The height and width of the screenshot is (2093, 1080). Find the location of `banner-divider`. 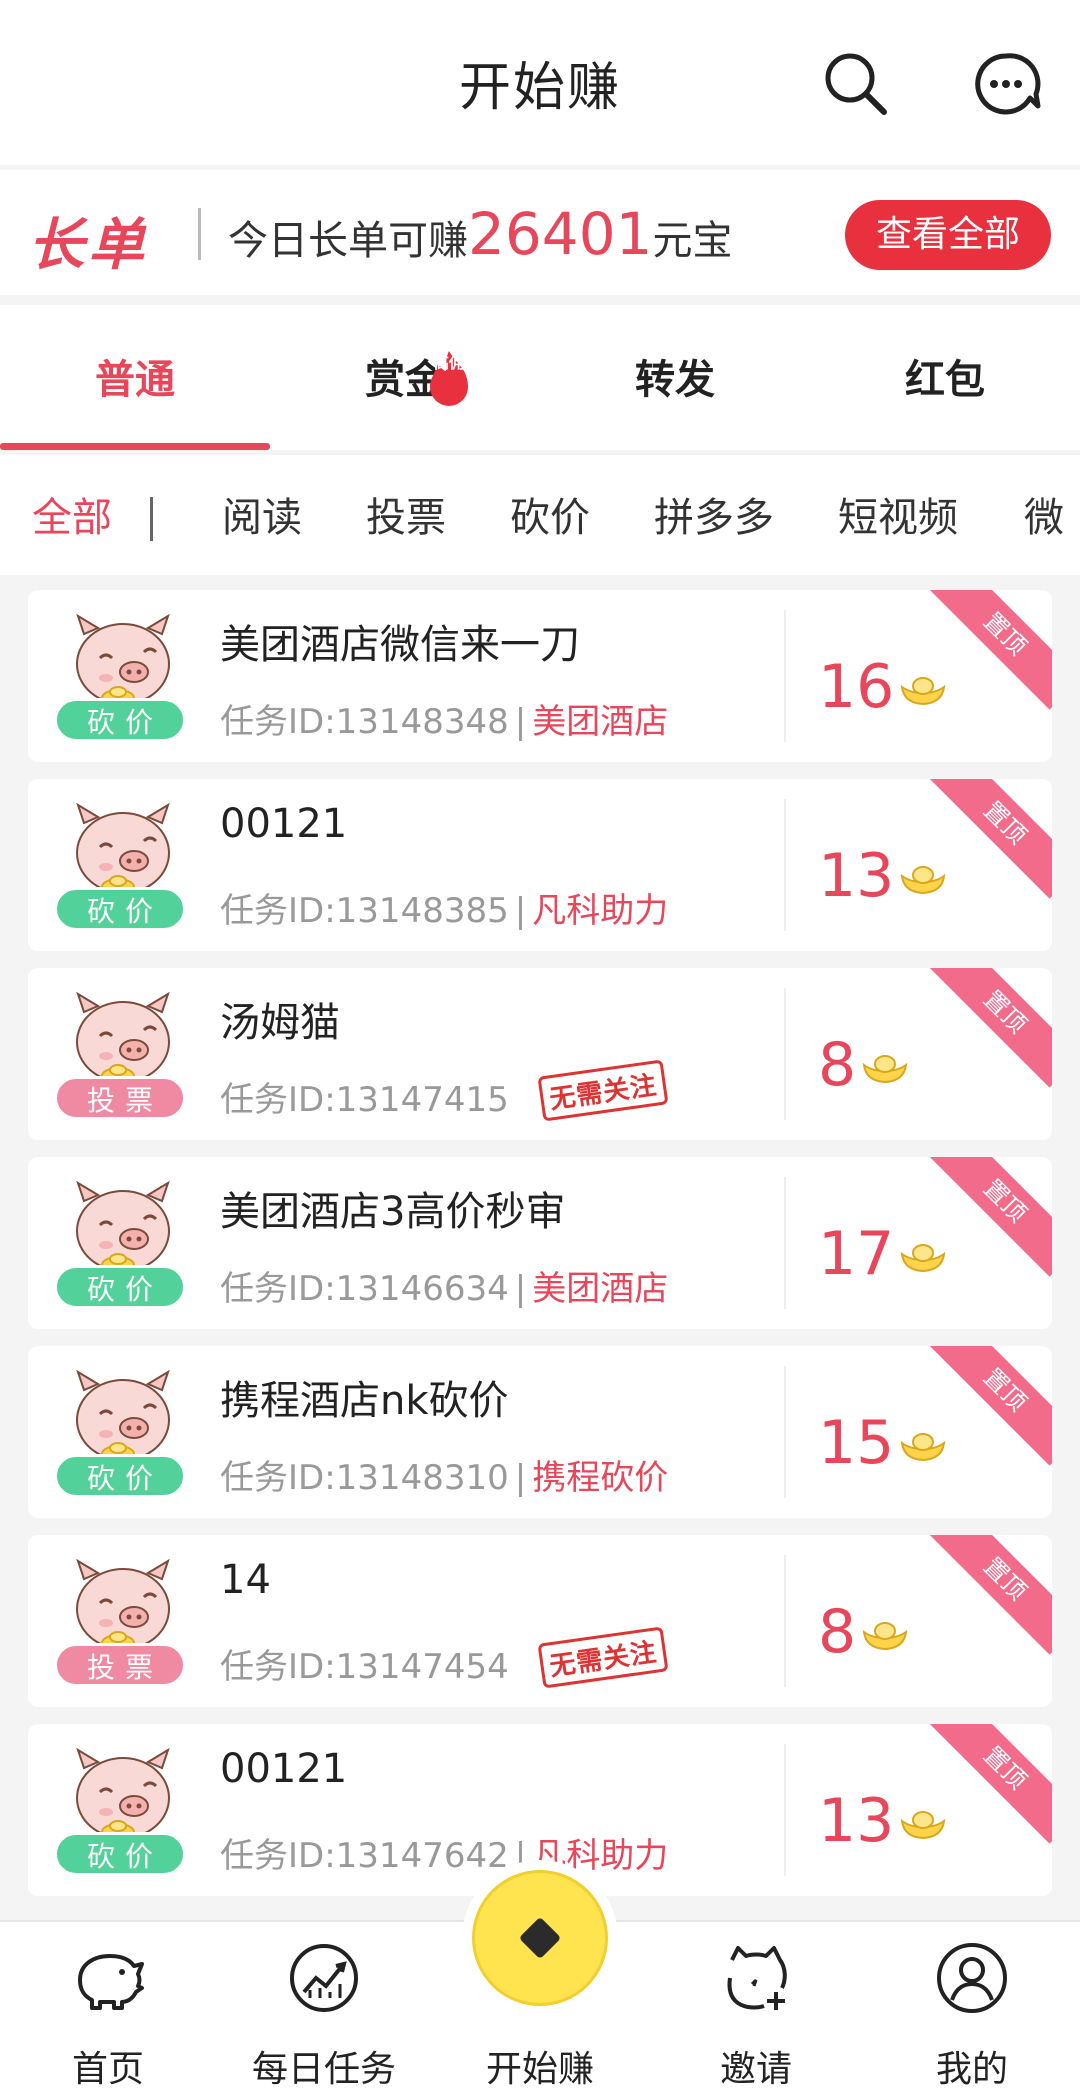

banner-divider is located at coordinates (199, 234).